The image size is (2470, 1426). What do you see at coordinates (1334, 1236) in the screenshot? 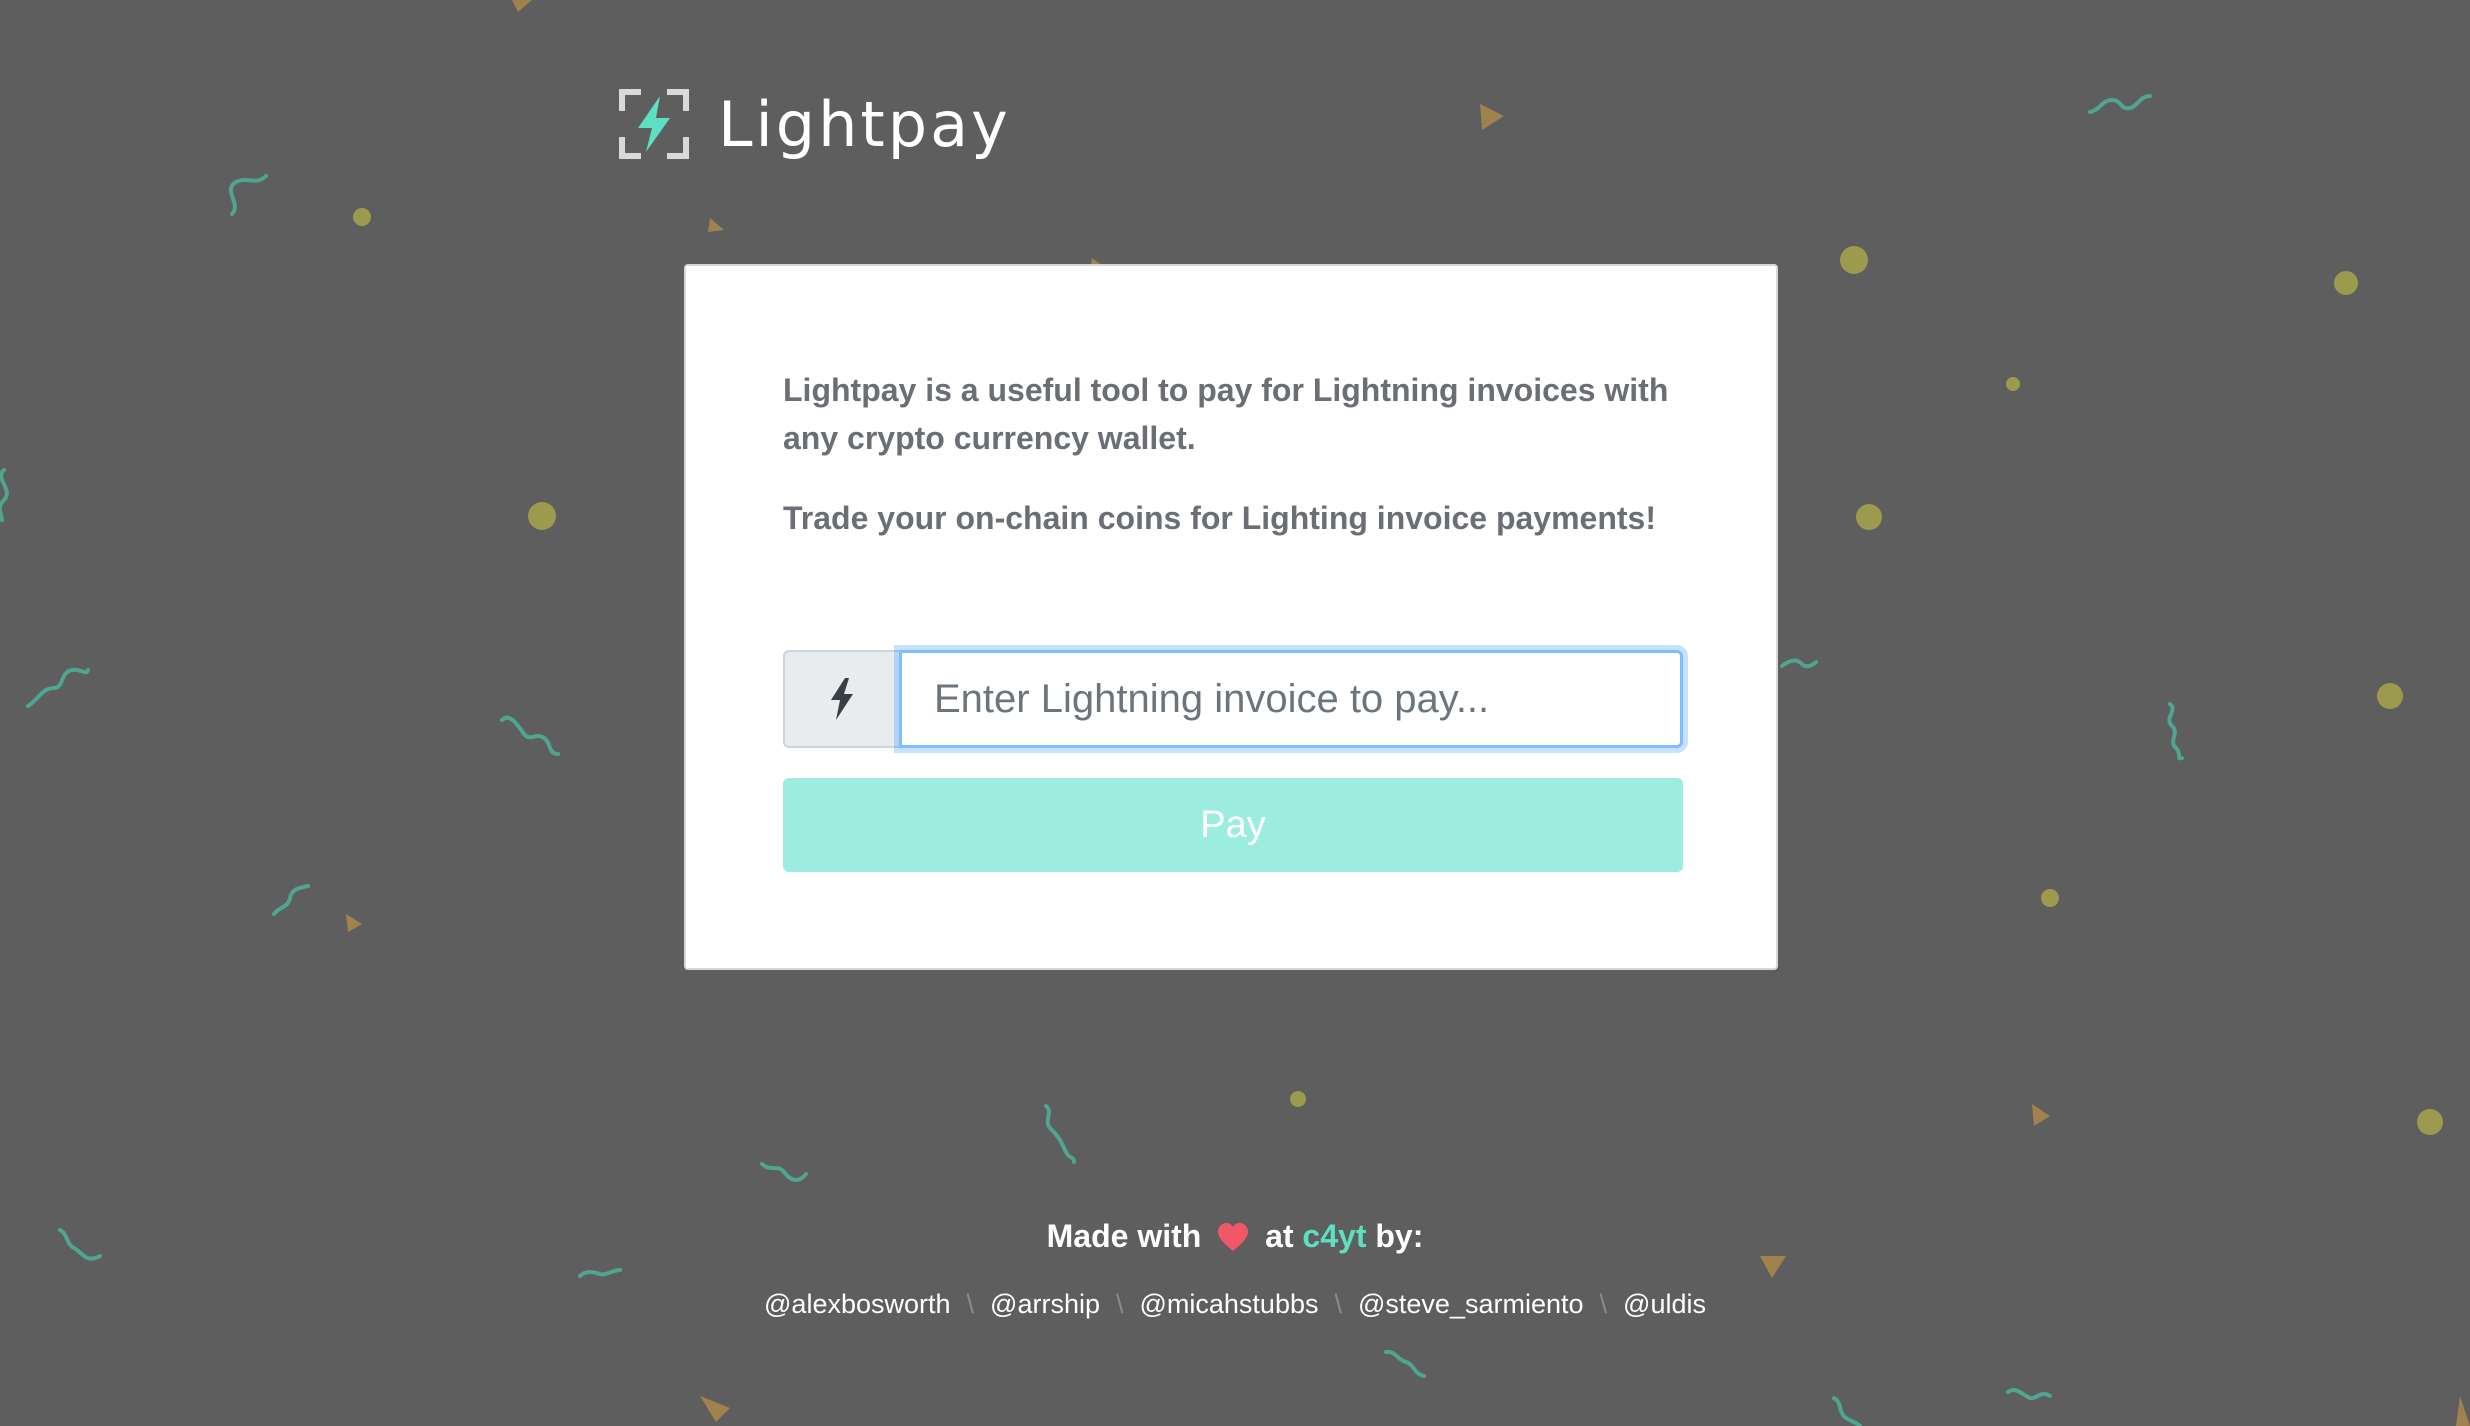
I see `org-link: c4yt` at bounding box center [1334, 1236].